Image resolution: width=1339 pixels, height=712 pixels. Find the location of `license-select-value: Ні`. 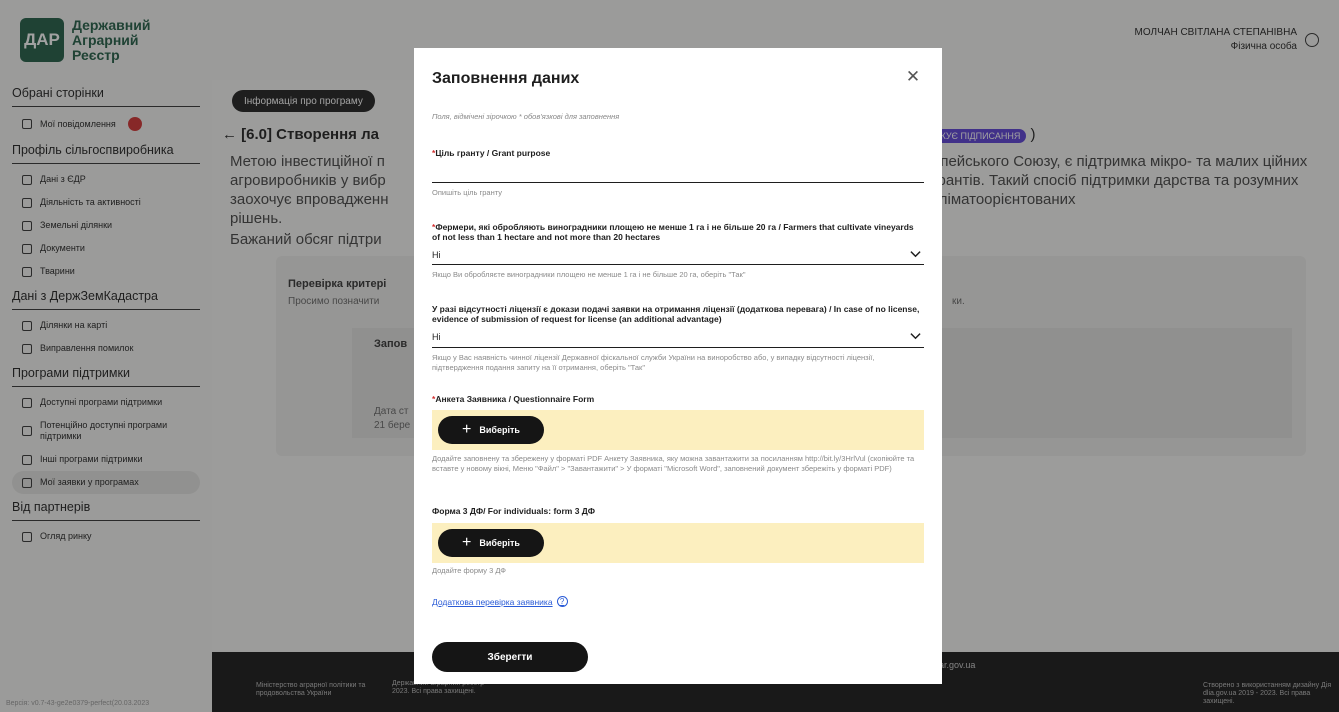

license-select-value: Ні is located at coordinates (436, 337).